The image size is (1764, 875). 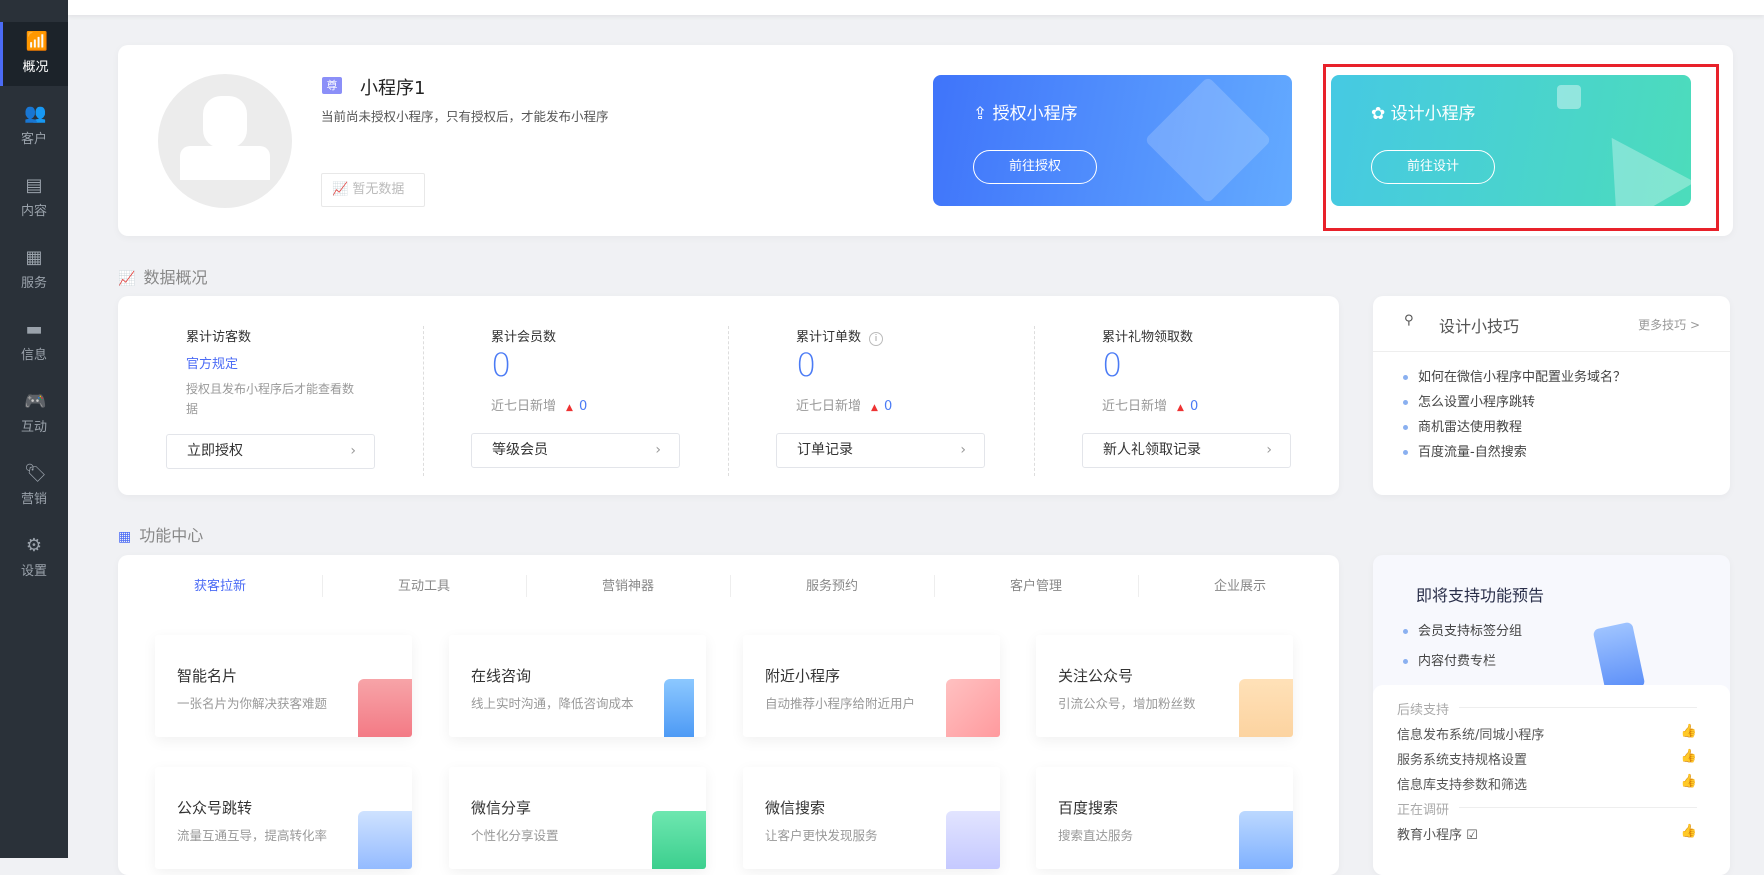 I want to click on gear-icon: ⚙, so click(x=34, y=545).